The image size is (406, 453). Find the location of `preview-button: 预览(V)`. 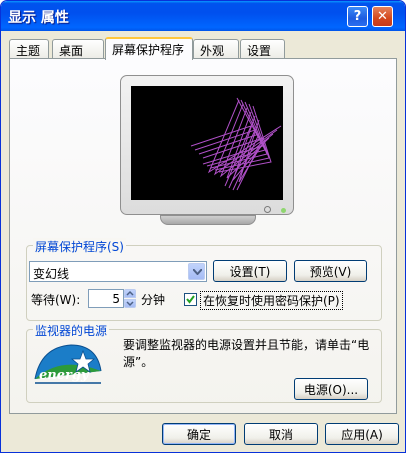

preview-button: 预览(V) is located at coordinates (330, 271).